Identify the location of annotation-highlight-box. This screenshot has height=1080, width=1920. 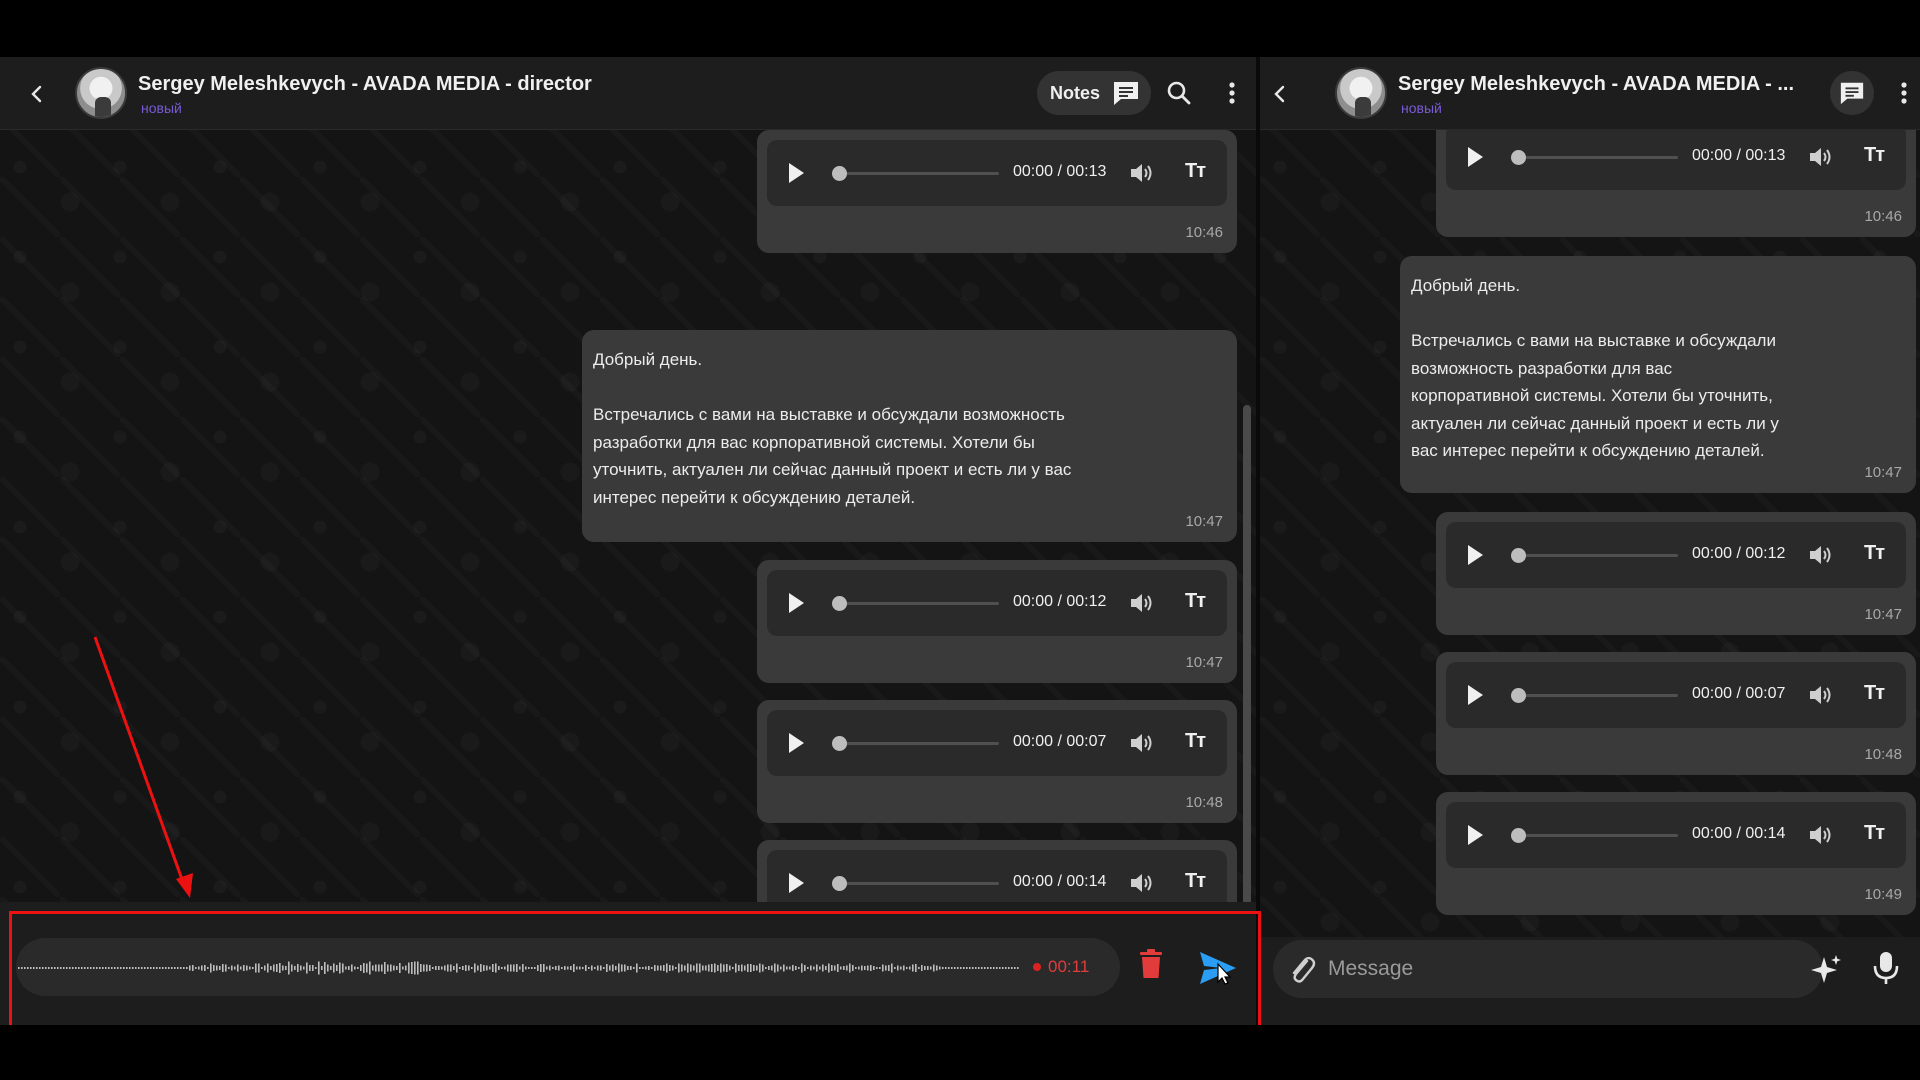
(635, 970).